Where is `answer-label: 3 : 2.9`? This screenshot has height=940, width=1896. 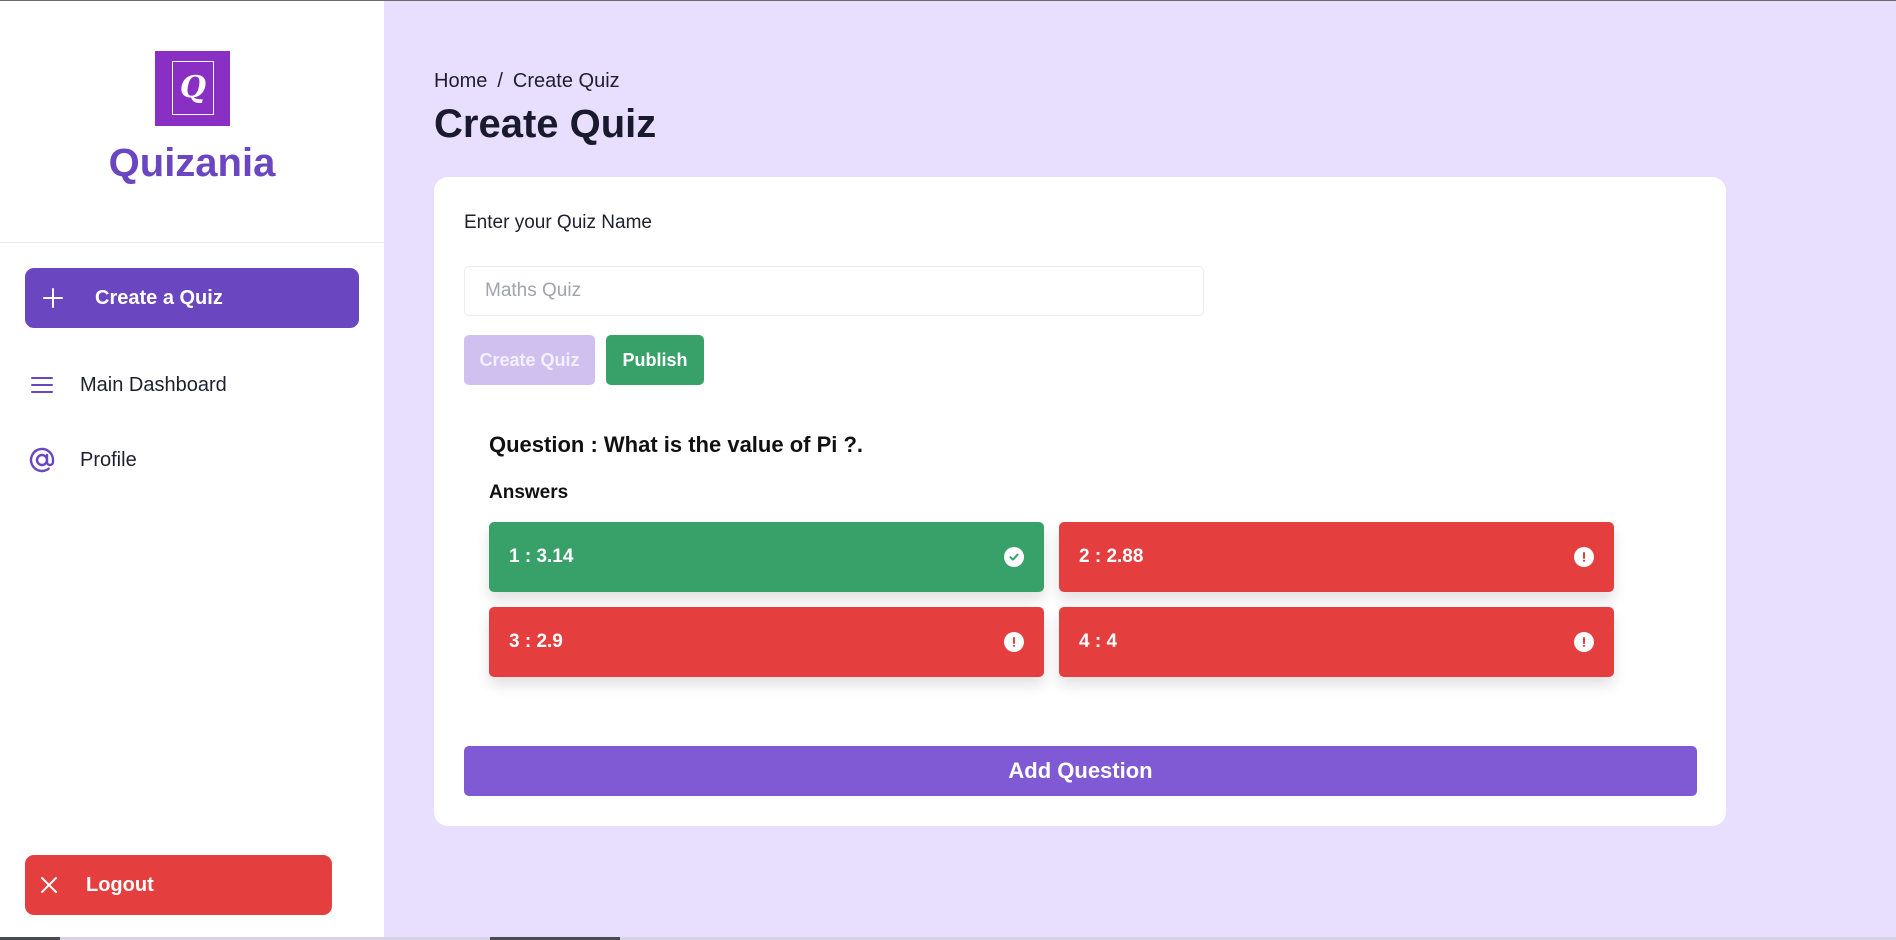
answer-label: 3 : 2.9 is located at coordinates (536, 641).